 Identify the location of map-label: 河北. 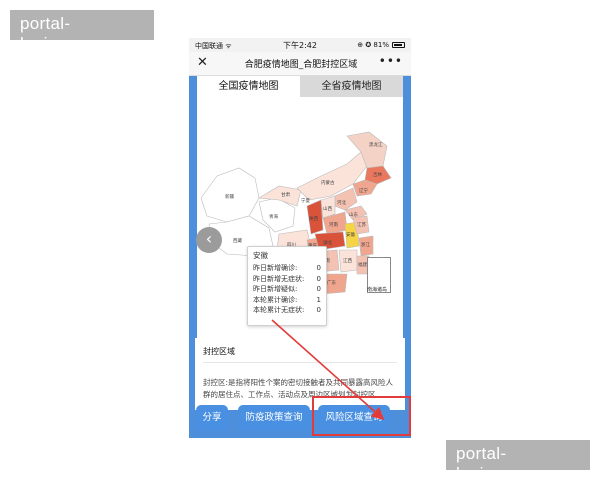
(341, 202).